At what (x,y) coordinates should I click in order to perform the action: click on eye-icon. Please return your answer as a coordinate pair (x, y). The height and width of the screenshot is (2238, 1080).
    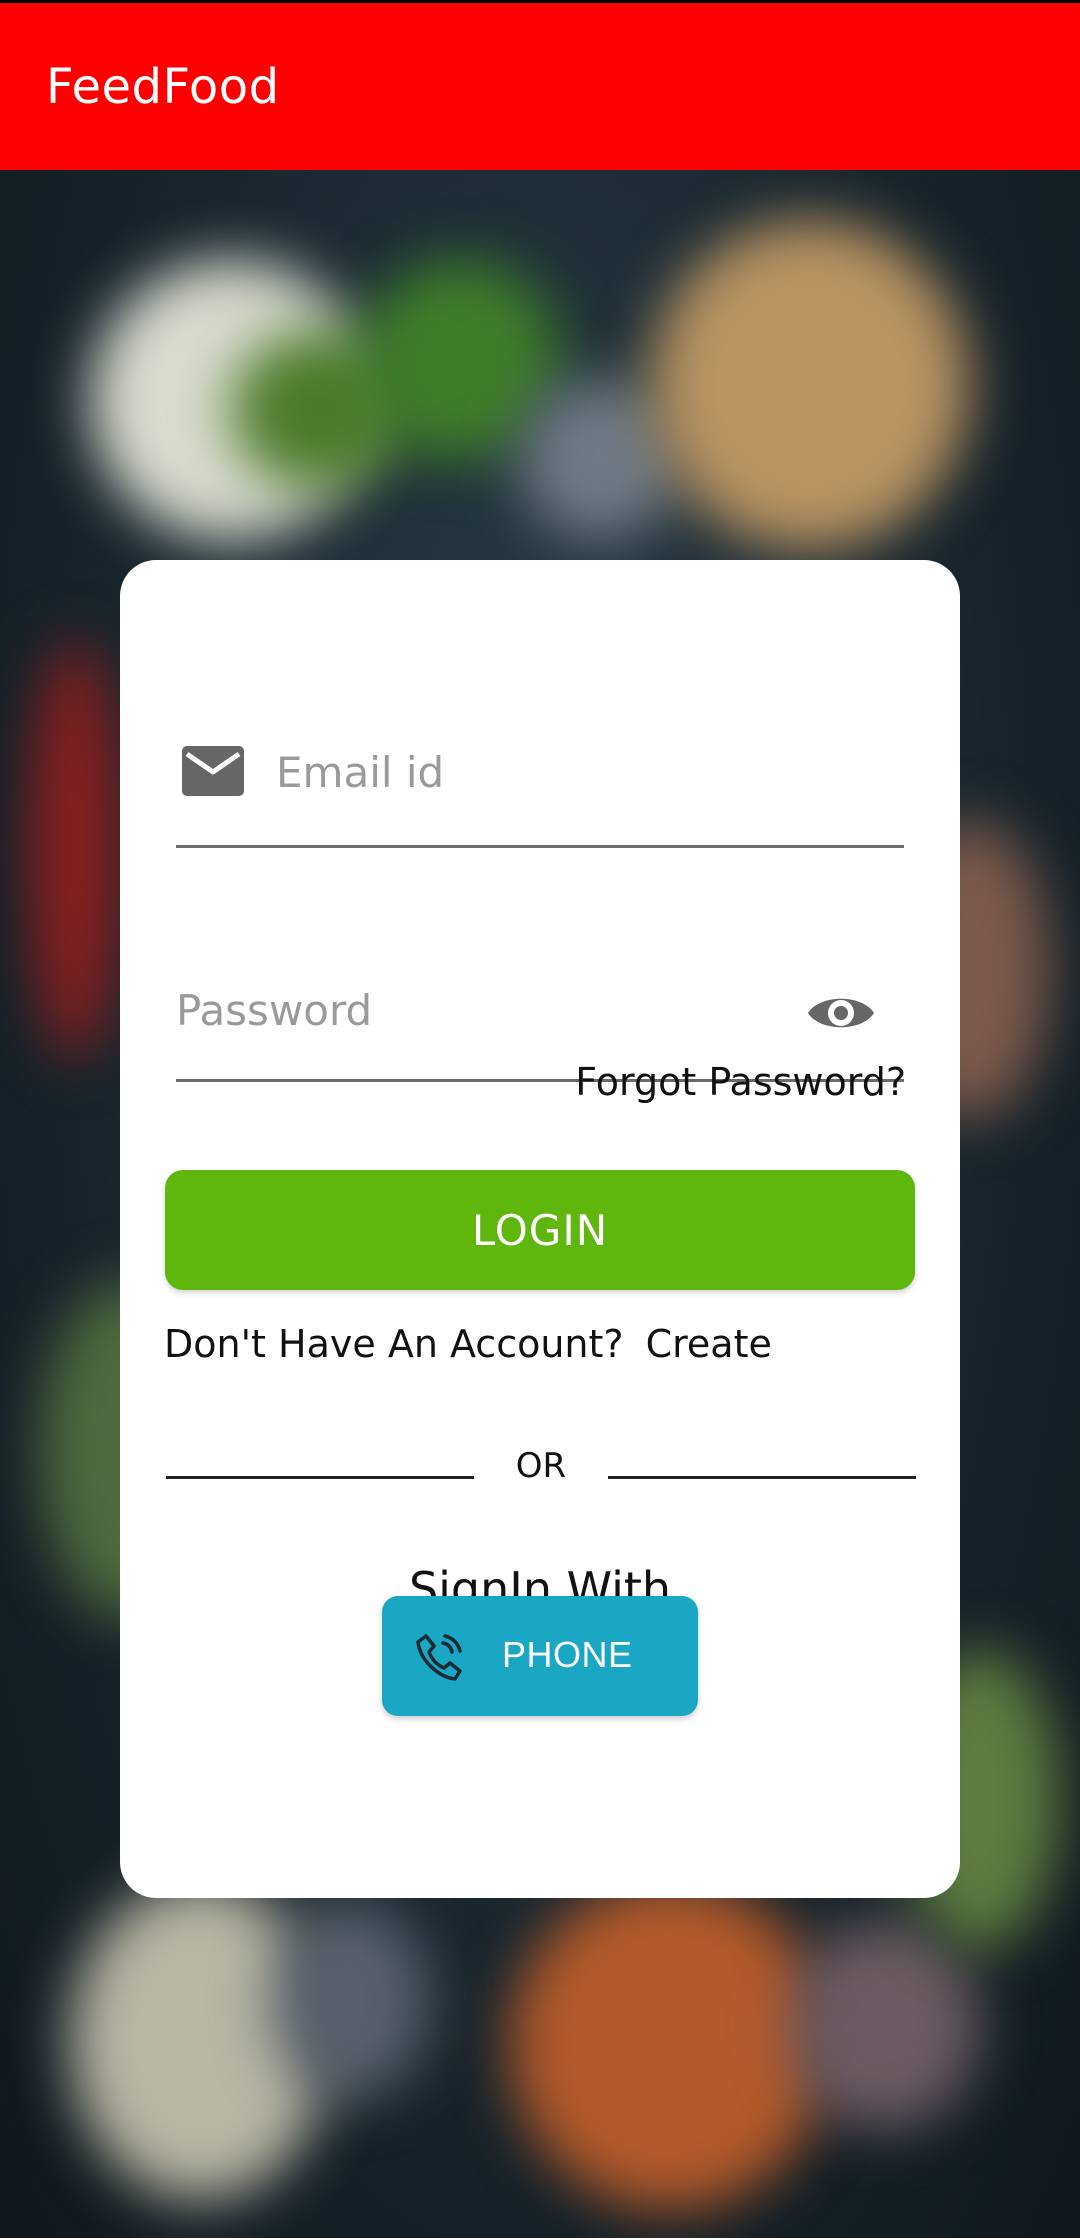
    Looking at the image, I should click on (841, 1013).